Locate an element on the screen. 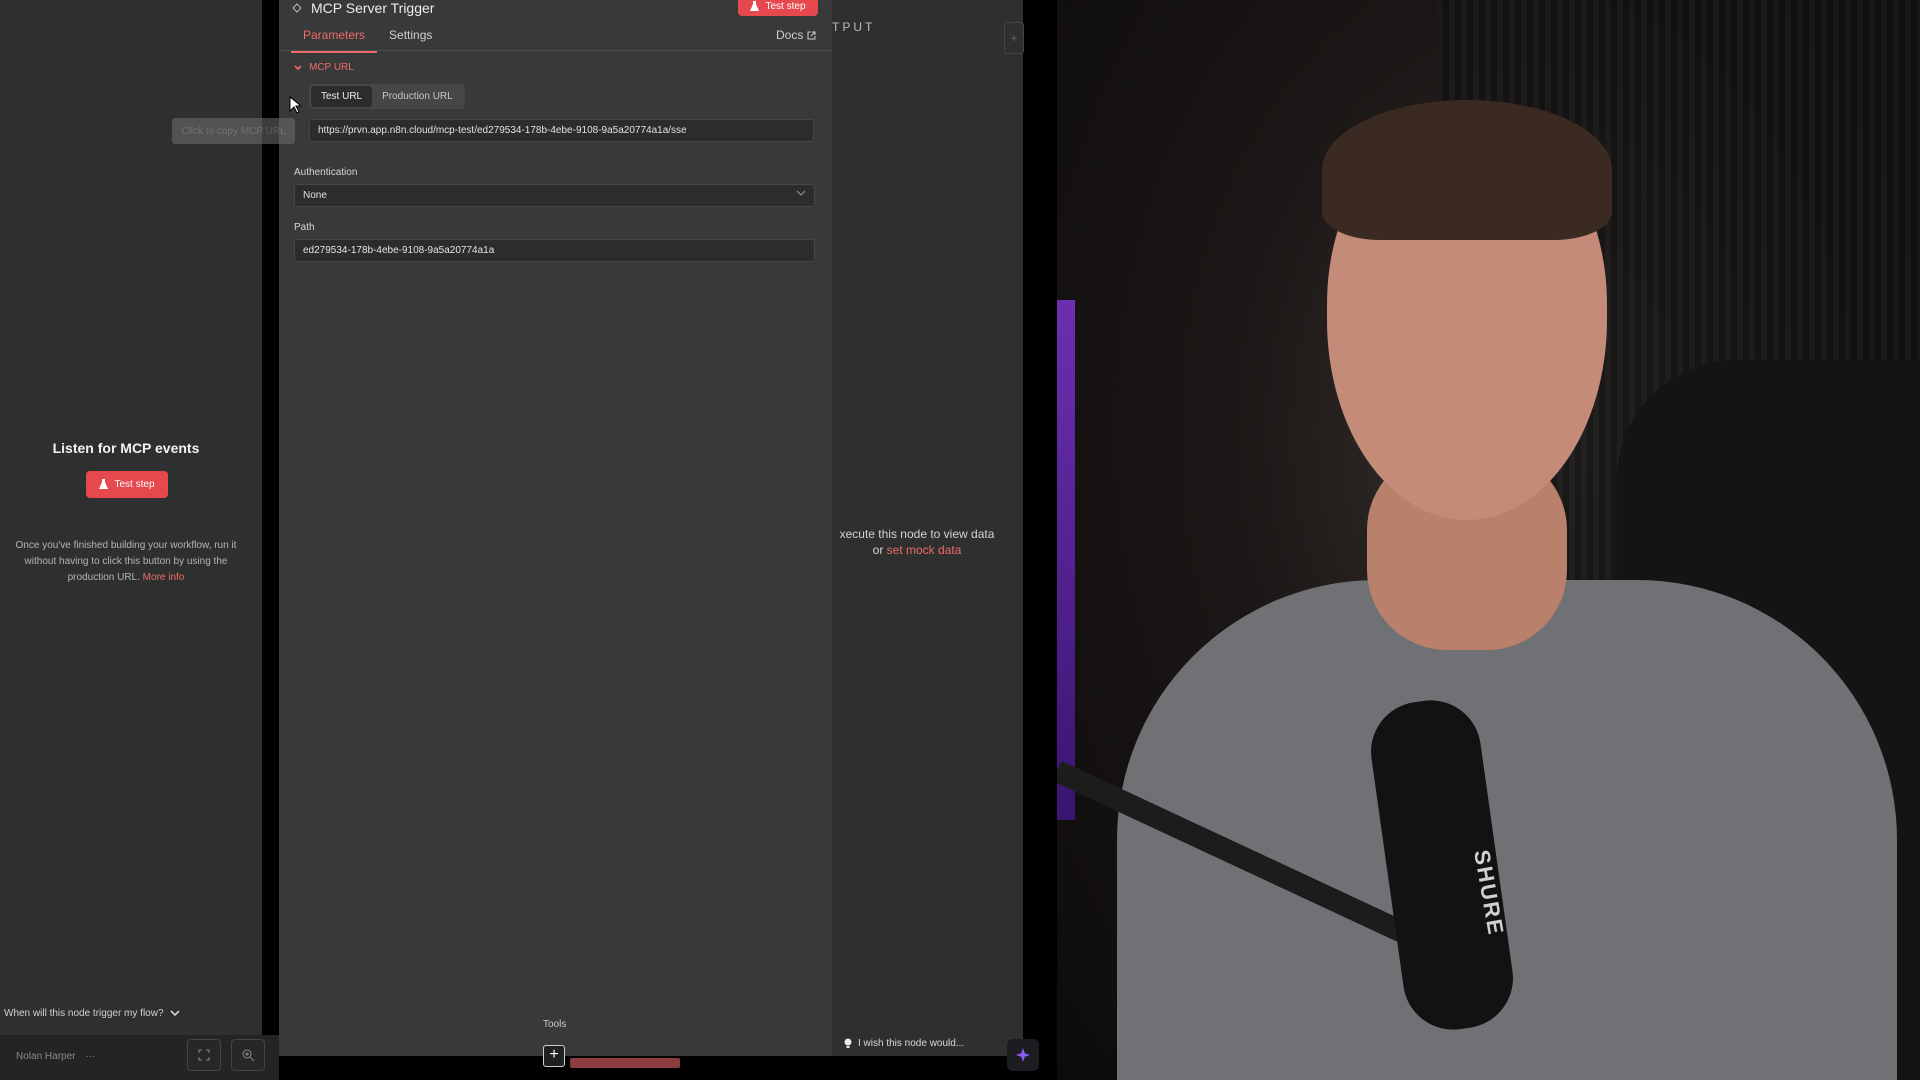 This screenshot has height=1080, width=1920. fullscreen-icon is located at coordinates (204, 1055).